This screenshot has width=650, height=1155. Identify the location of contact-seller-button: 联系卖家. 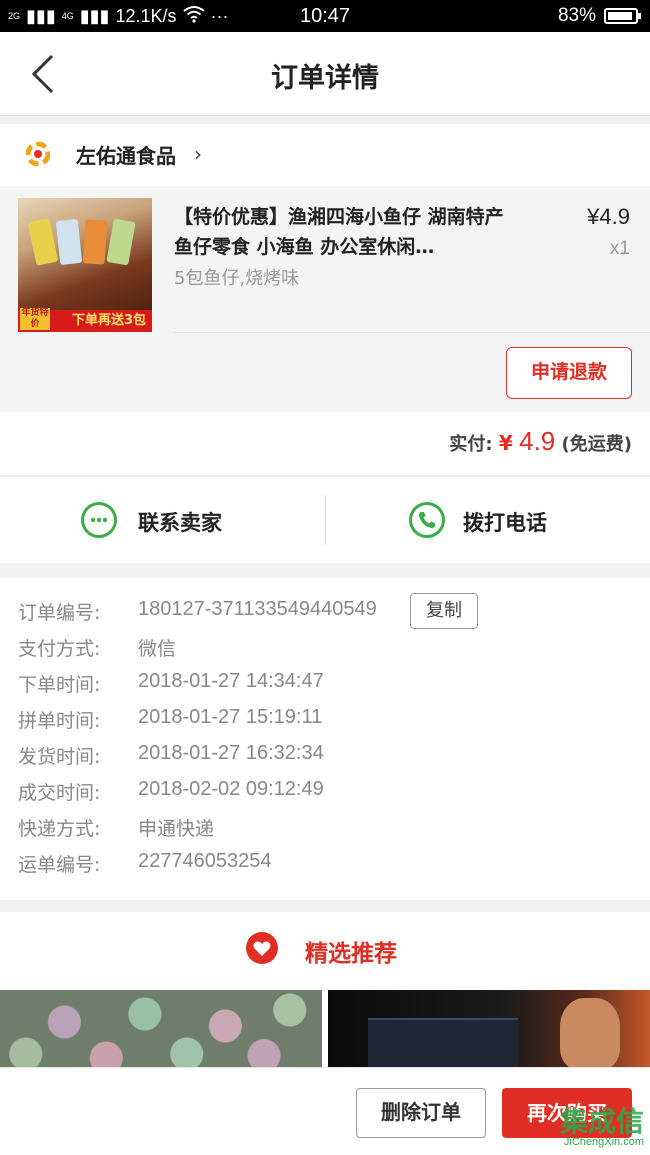
(162, 520).